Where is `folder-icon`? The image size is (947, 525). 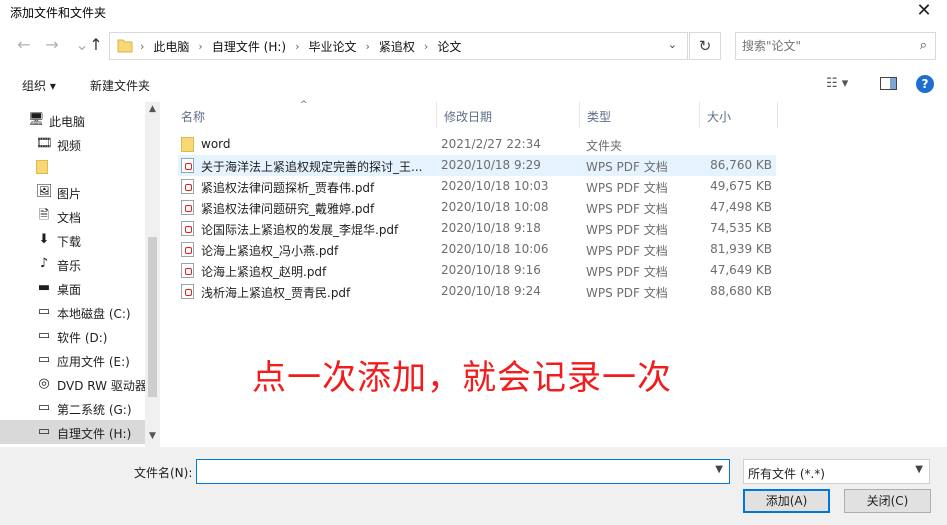 folder-icon is located at coordinates (187, 144).